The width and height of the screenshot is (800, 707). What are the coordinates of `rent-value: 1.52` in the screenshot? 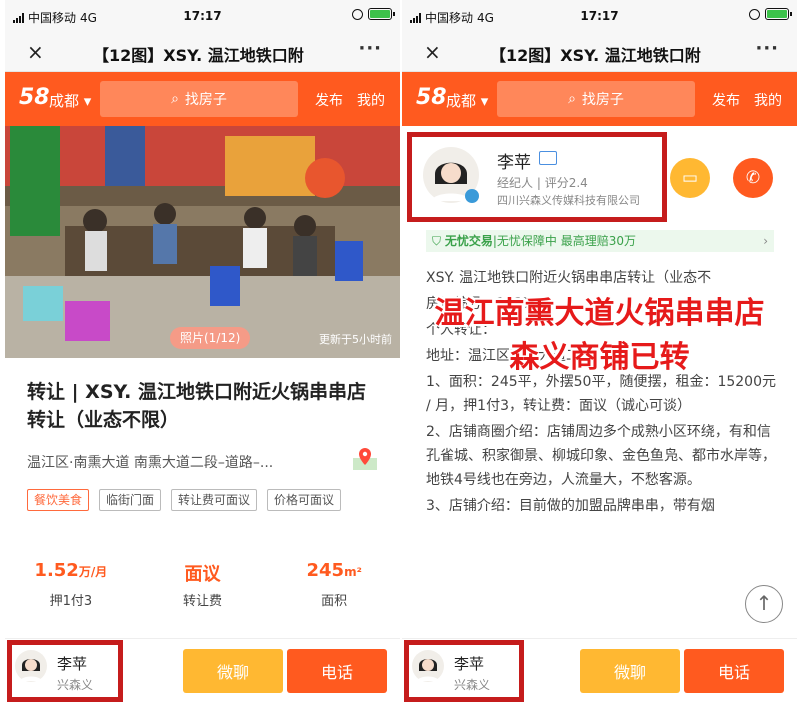 It's located at (56, 570).